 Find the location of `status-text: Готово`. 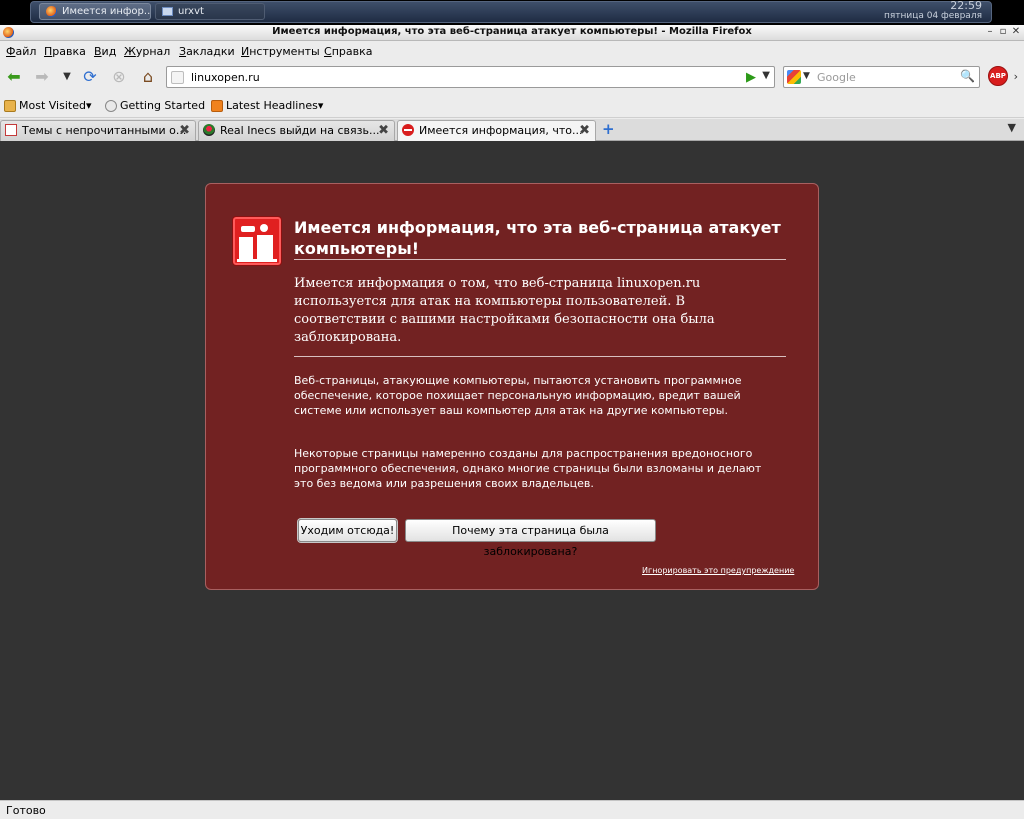

status-text: Готово is located at coordinates (26, 810).